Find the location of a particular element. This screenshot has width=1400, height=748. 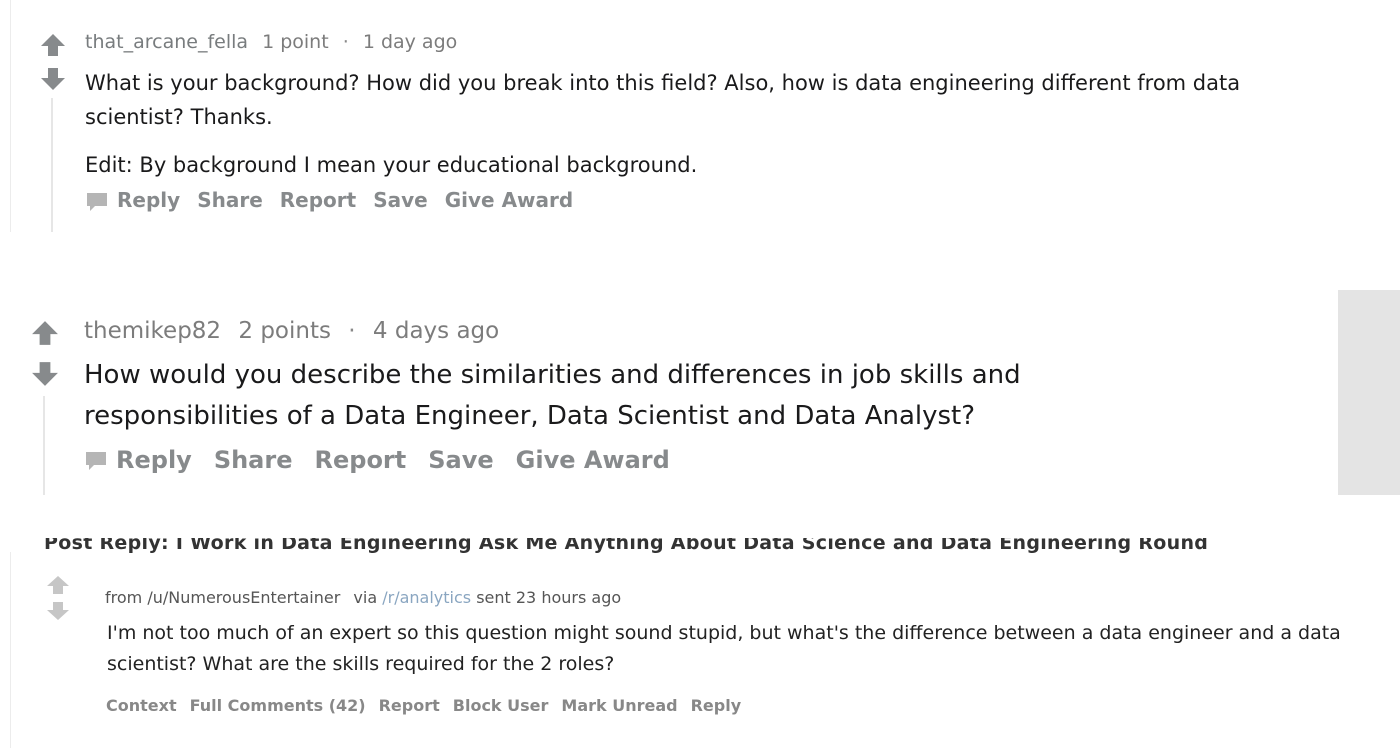

full-comments-link: Full Comments (42) is located at coordinates (278, 705).